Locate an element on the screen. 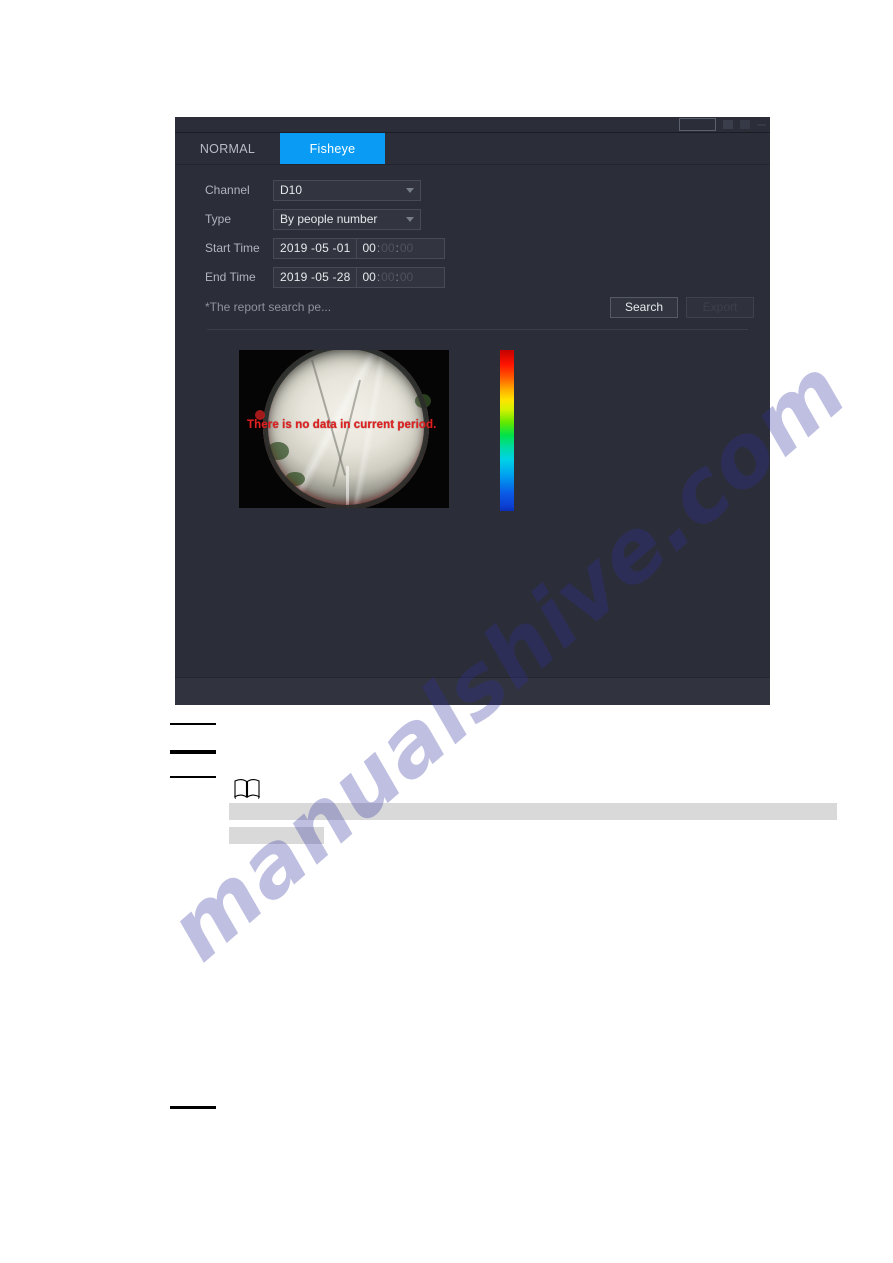 The image size is (893, 1263). type-row: Type By people number is located at coordinates (472, 219).